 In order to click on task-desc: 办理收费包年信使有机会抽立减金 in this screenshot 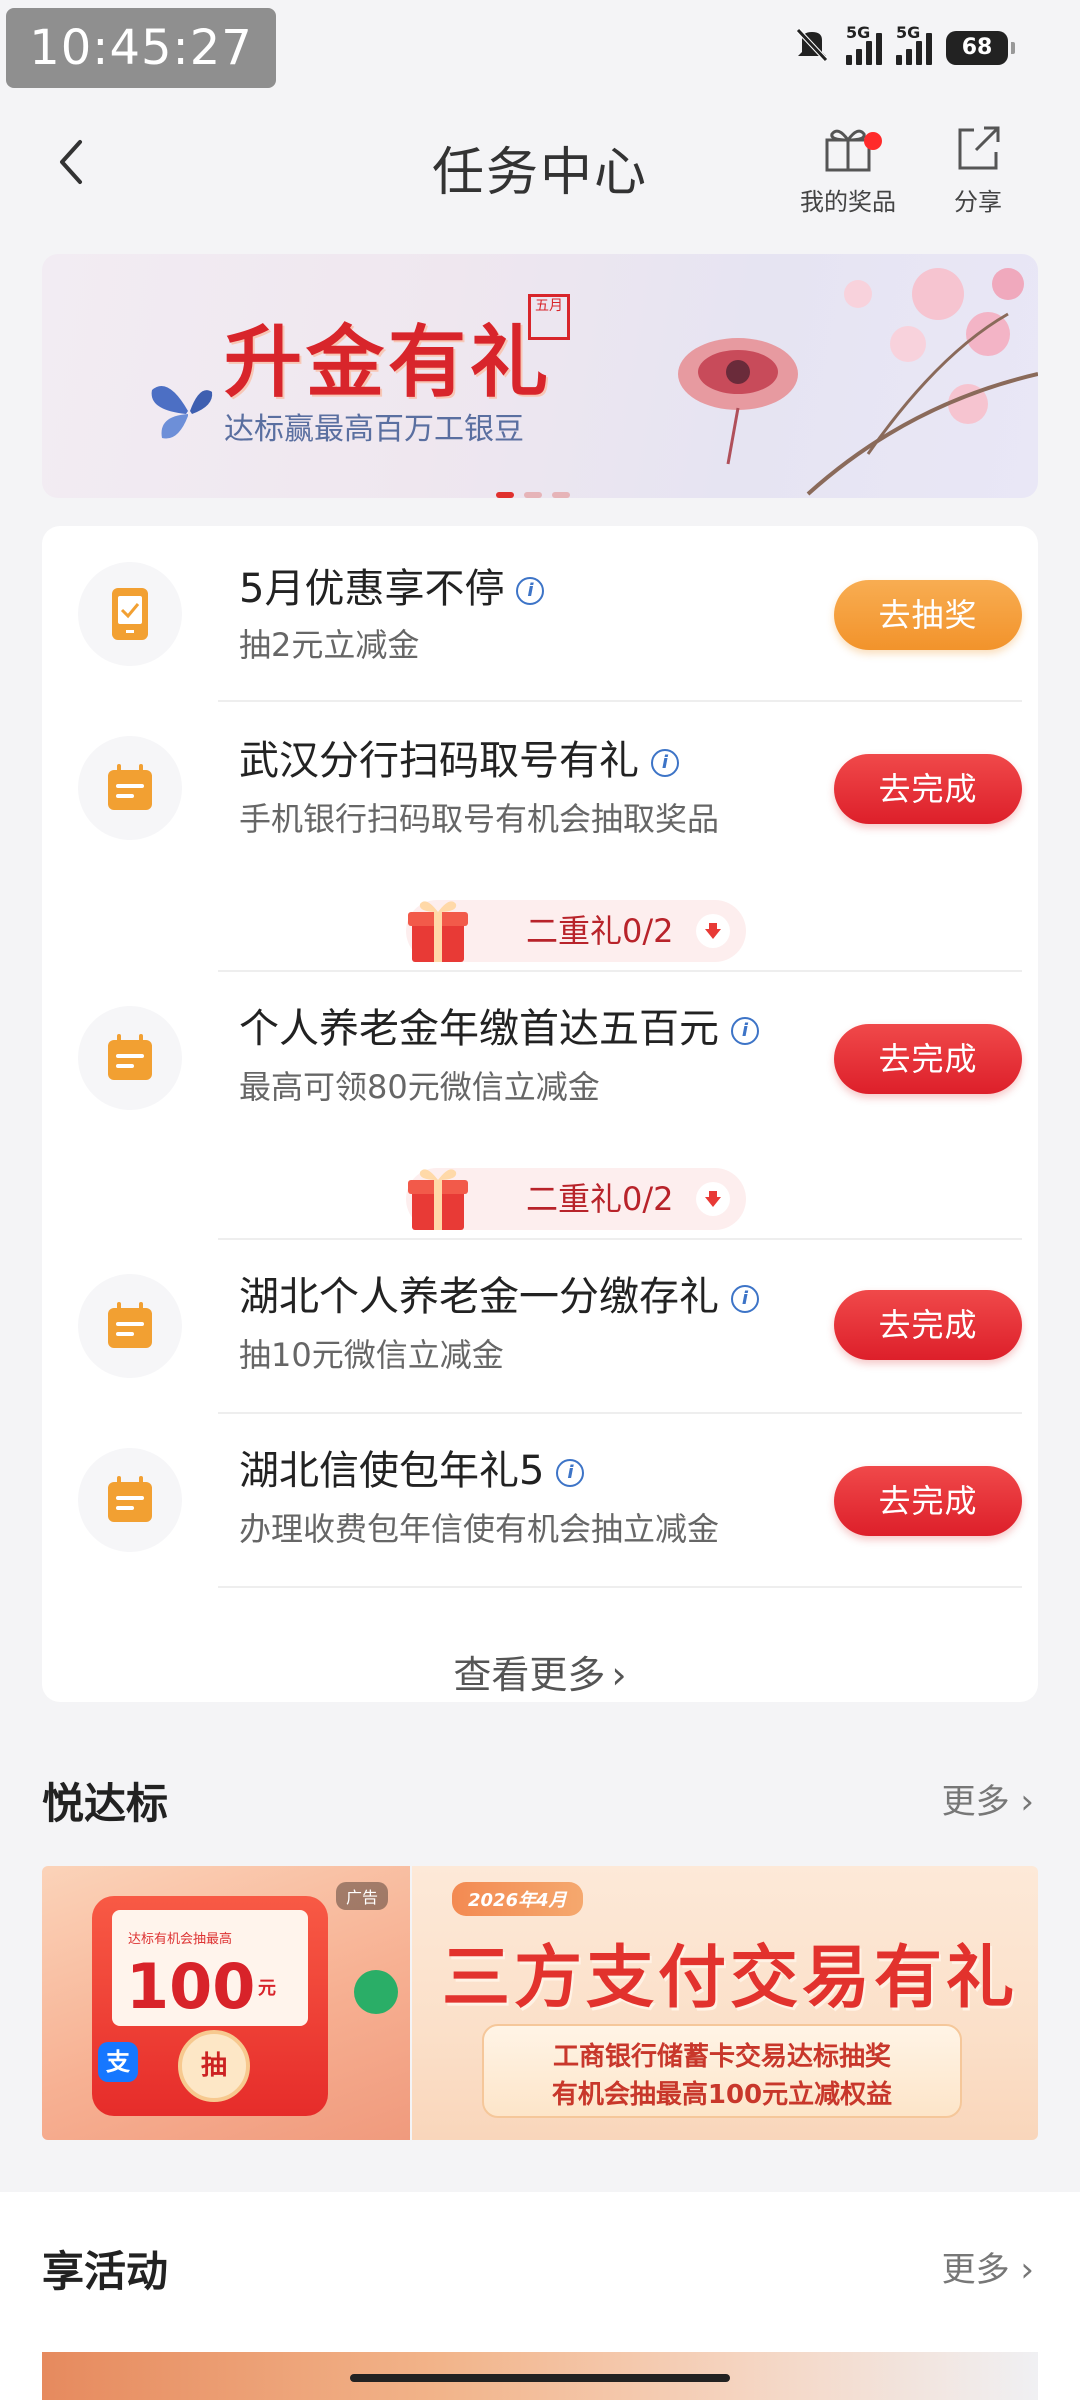, I will do `click(479, 1529)`.